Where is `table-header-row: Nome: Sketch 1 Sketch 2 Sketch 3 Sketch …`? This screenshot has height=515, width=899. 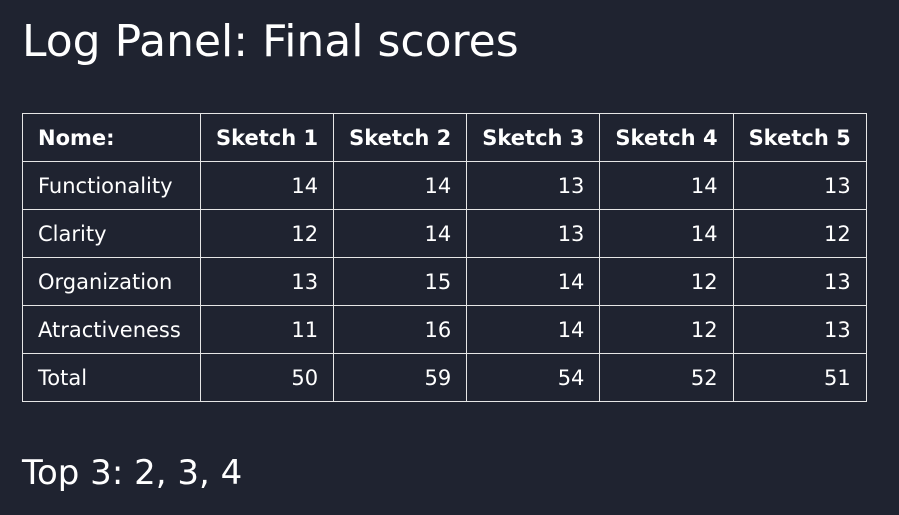 table-header-row: Nome: Sketch 1 Sketch 2 Sketch 3 Sketch … is located at coordinates (444, 137).